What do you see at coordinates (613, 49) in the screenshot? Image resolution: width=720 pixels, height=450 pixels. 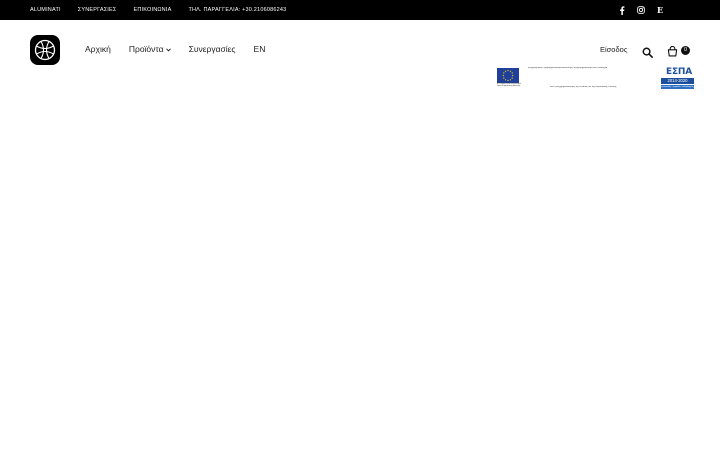 I see `login-link: Είσοδος` at bounding box center [613, 49].